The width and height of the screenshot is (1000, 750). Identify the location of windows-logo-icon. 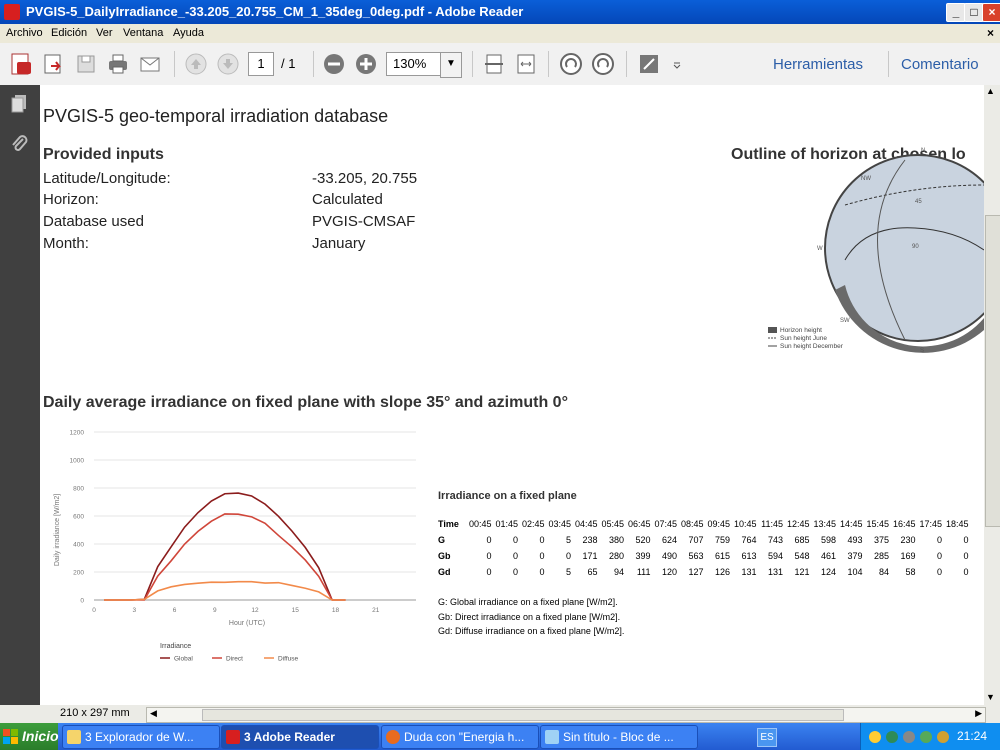
(10, 736).